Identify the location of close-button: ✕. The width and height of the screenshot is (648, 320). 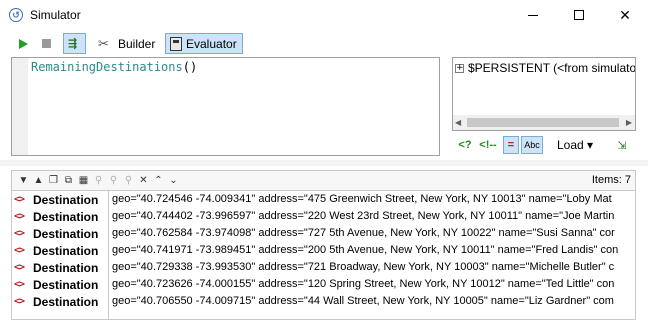
(625, 15).